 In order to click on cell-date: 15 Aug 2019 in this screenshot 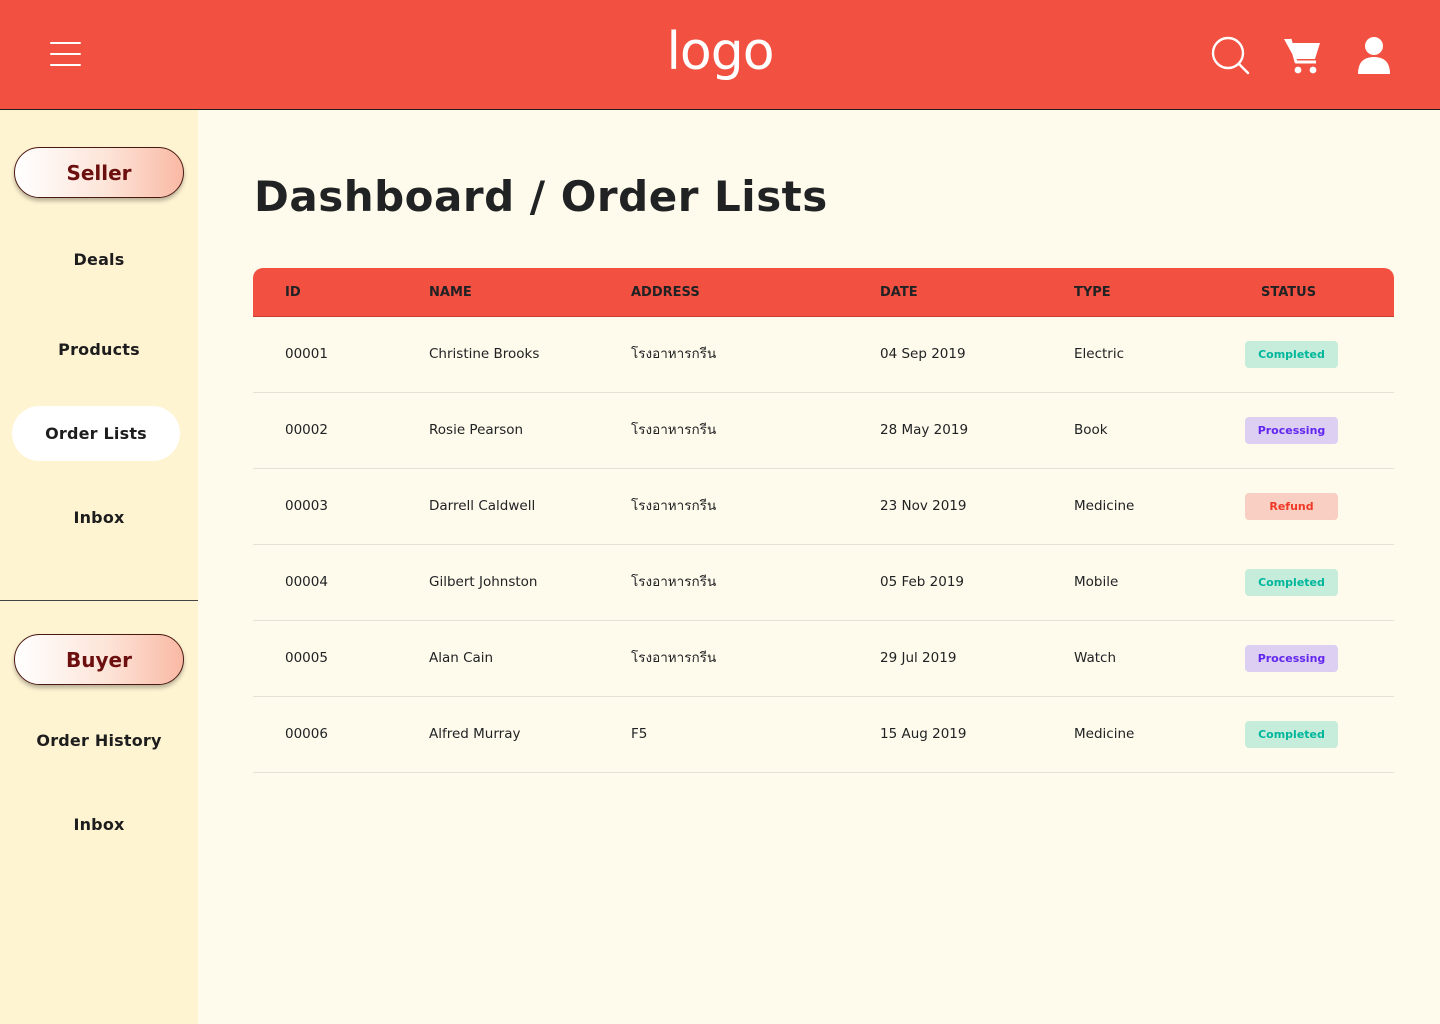, I will do `click(923, 734)`.